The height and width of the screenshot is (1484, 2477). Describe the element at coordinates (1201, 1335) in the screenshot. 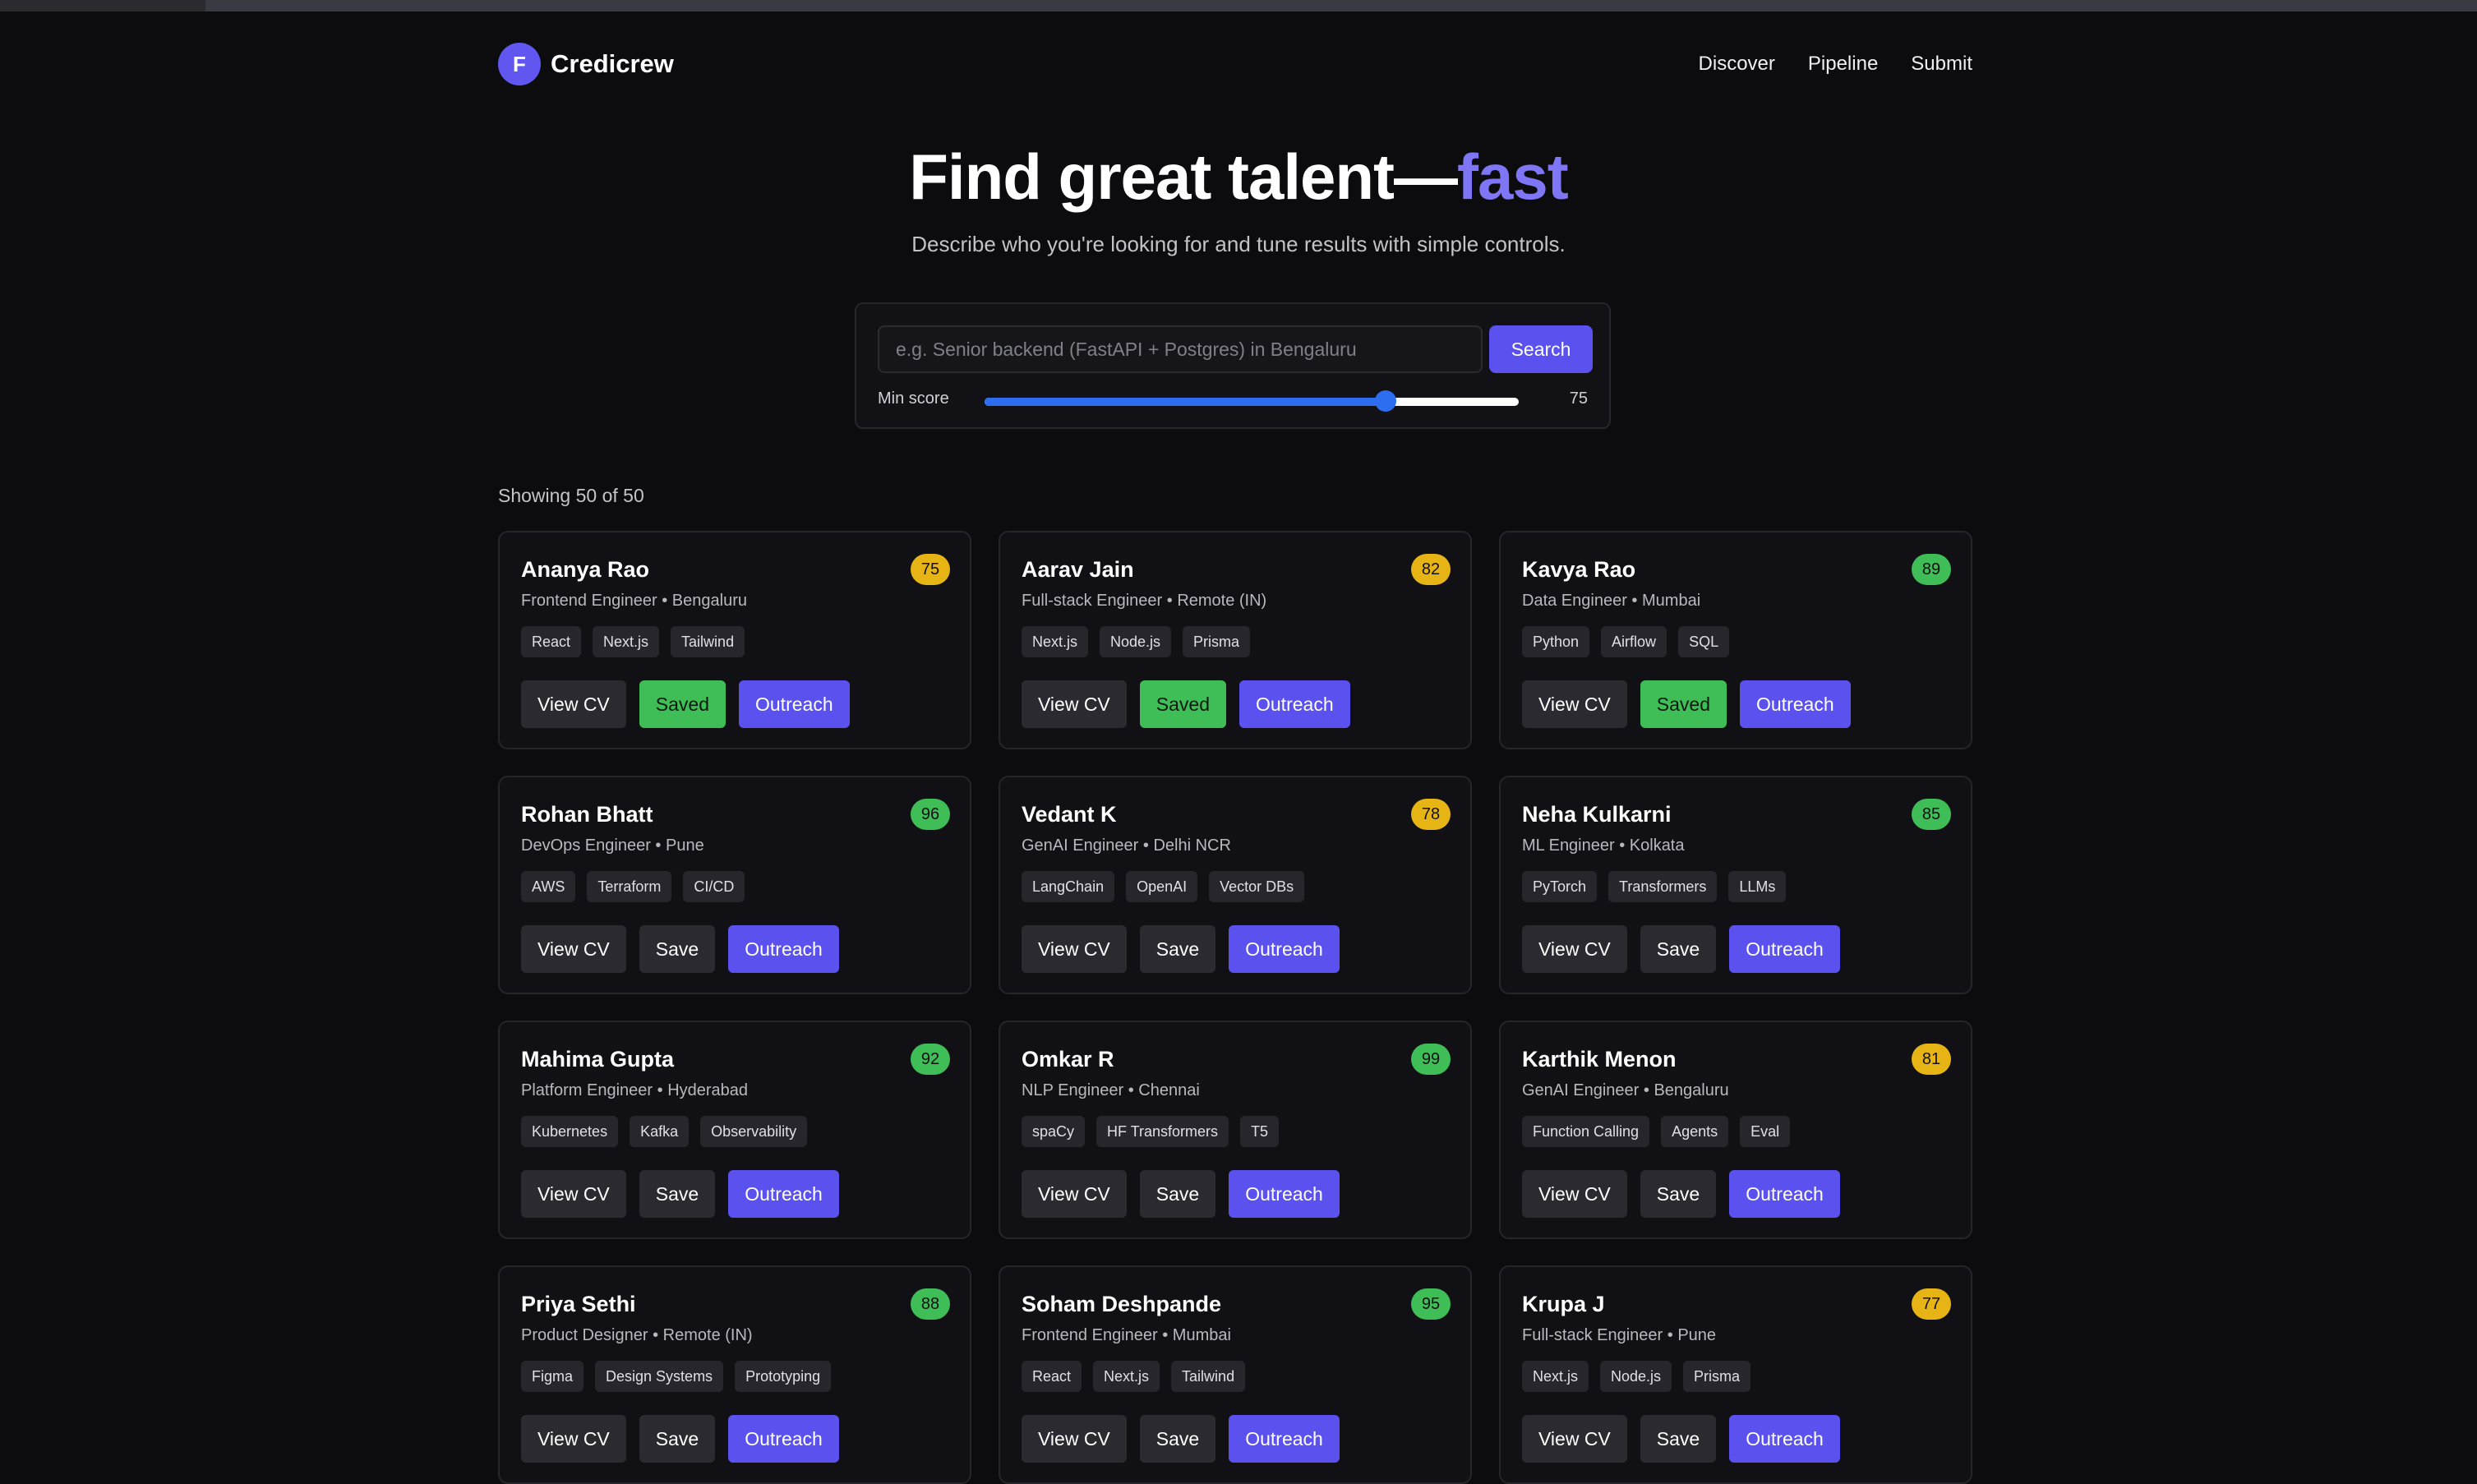

I see `candidate-location: Mumbai` at that location.